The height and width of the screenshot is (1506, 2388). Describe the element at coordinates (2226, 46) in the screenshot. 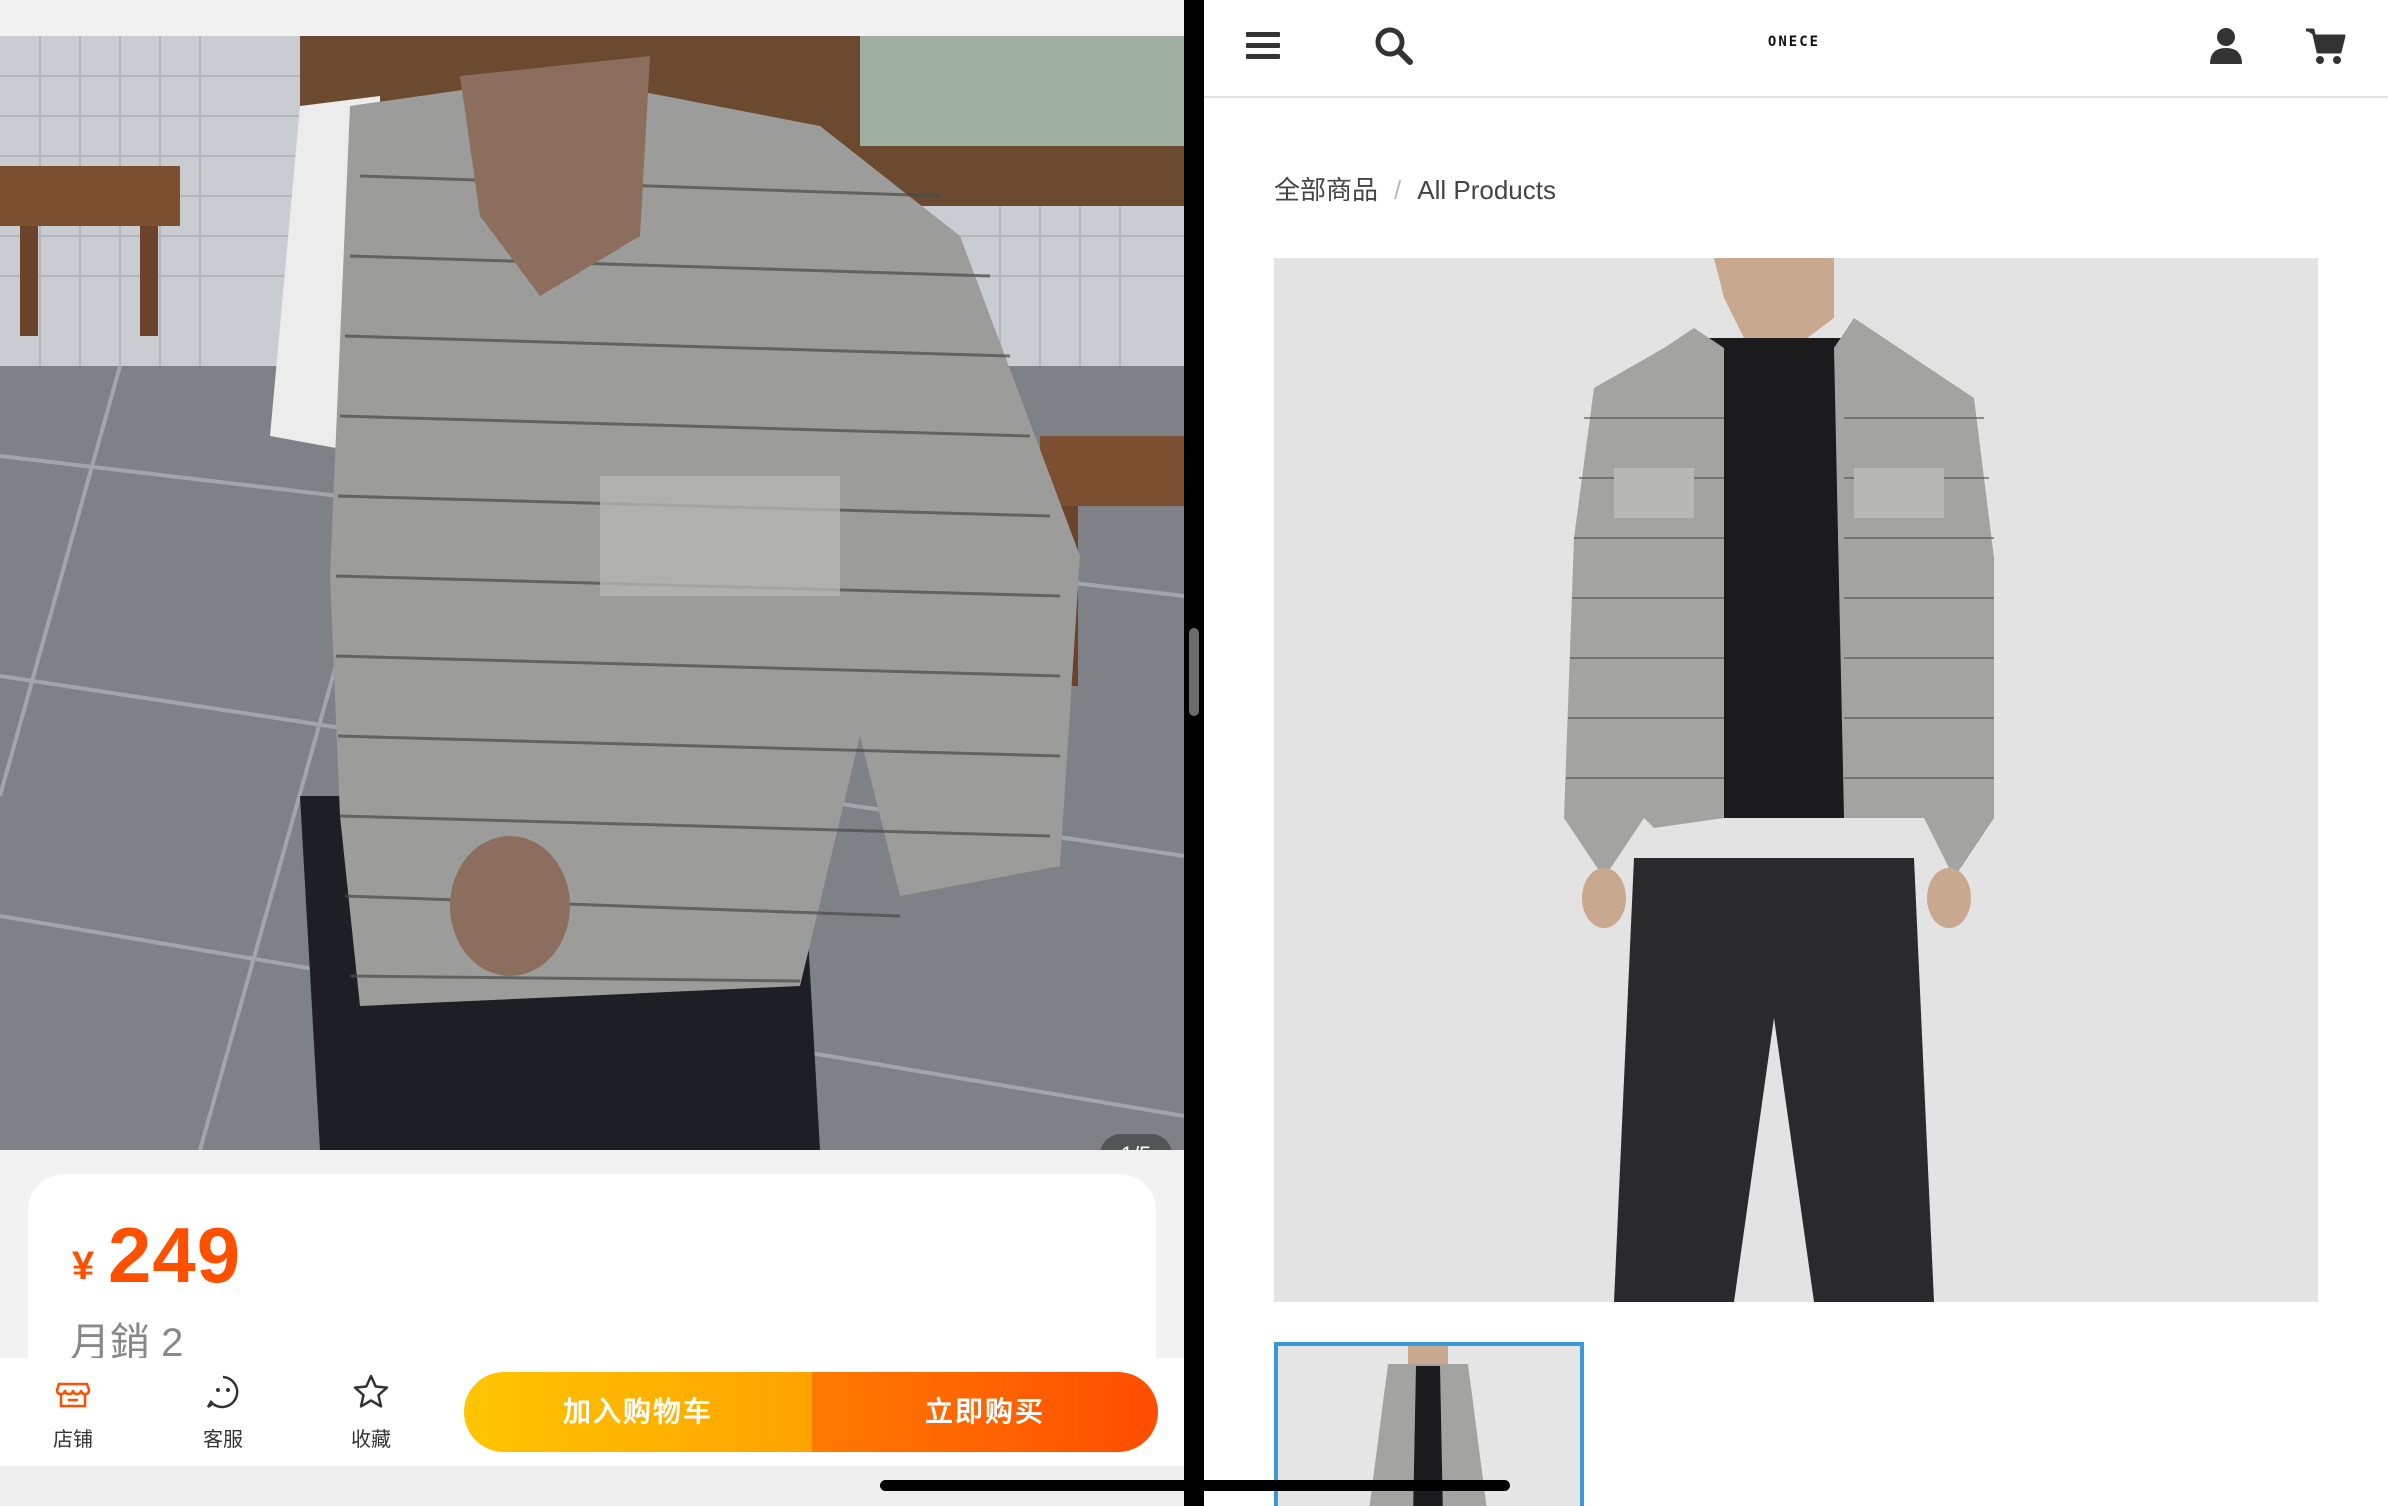

I see `user-icon` at that location.